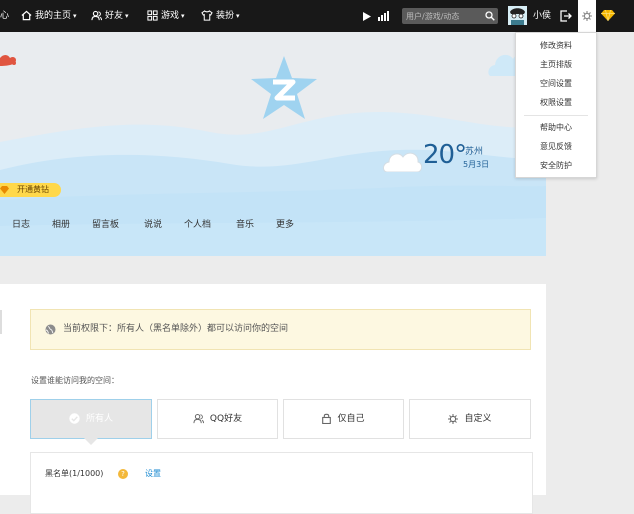 Image resolution: width=634 pixels, height=514 pixels. What do you see at coordinates (317, 16) in the screenshot?
I see `top-navigation-bar: 心 我的主页▾ 好友▾ 游戏▾ 装扮▾ 小侯` at bounding box center [317, 16].